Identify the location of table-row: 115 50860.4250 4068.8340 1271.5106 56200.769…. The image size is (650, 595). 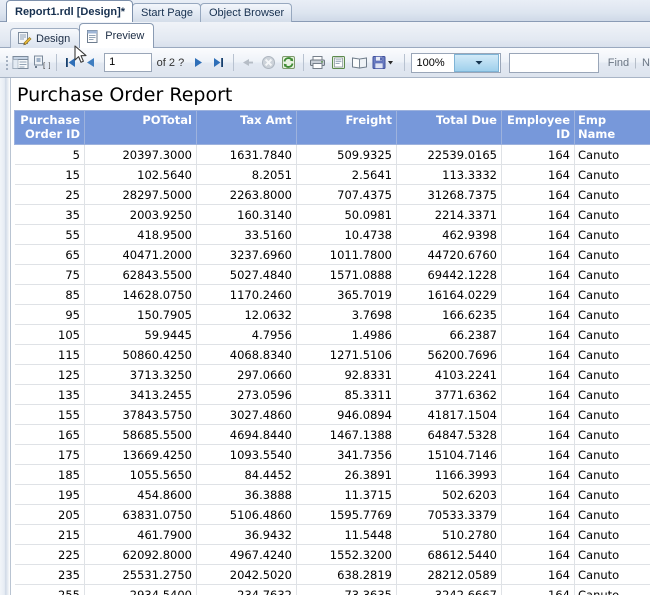
(332, 354).